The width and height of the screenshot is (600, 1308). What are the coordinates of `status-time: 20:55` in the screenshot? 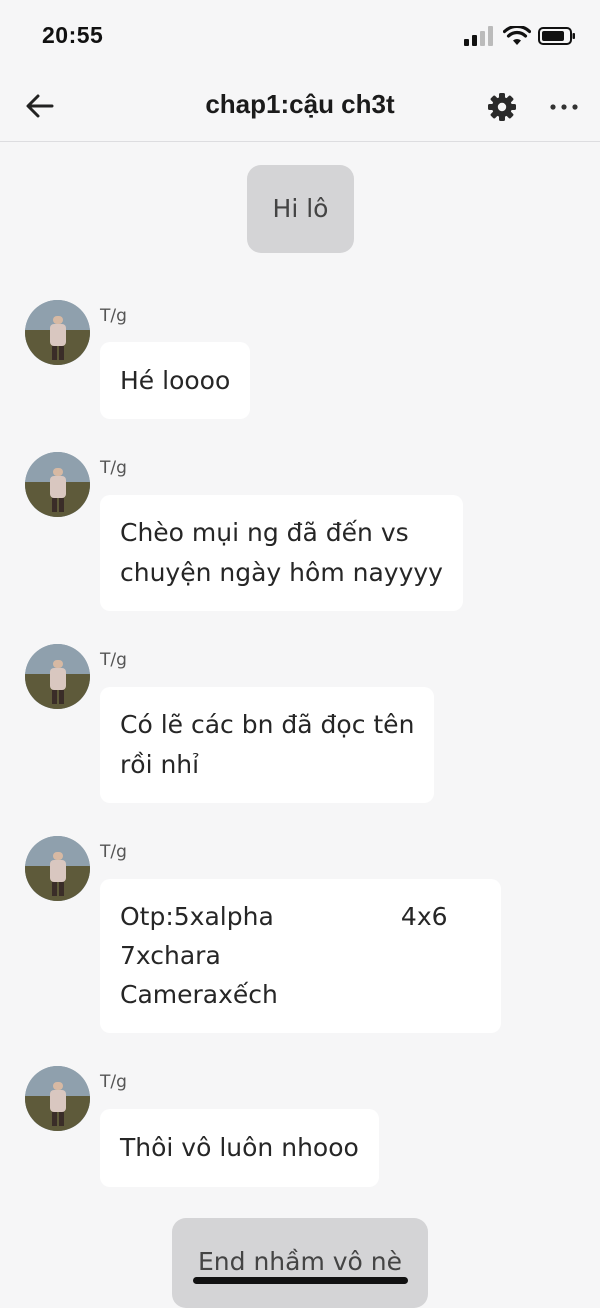 It's located at (73, 35).